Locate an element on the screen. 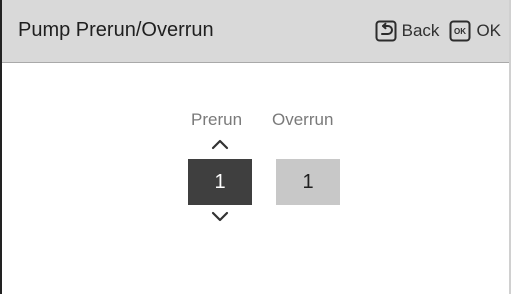 This screenshot has width=511, height=294. page-title: Pump Prerun/Overrun is located at coordinates (116, 30).